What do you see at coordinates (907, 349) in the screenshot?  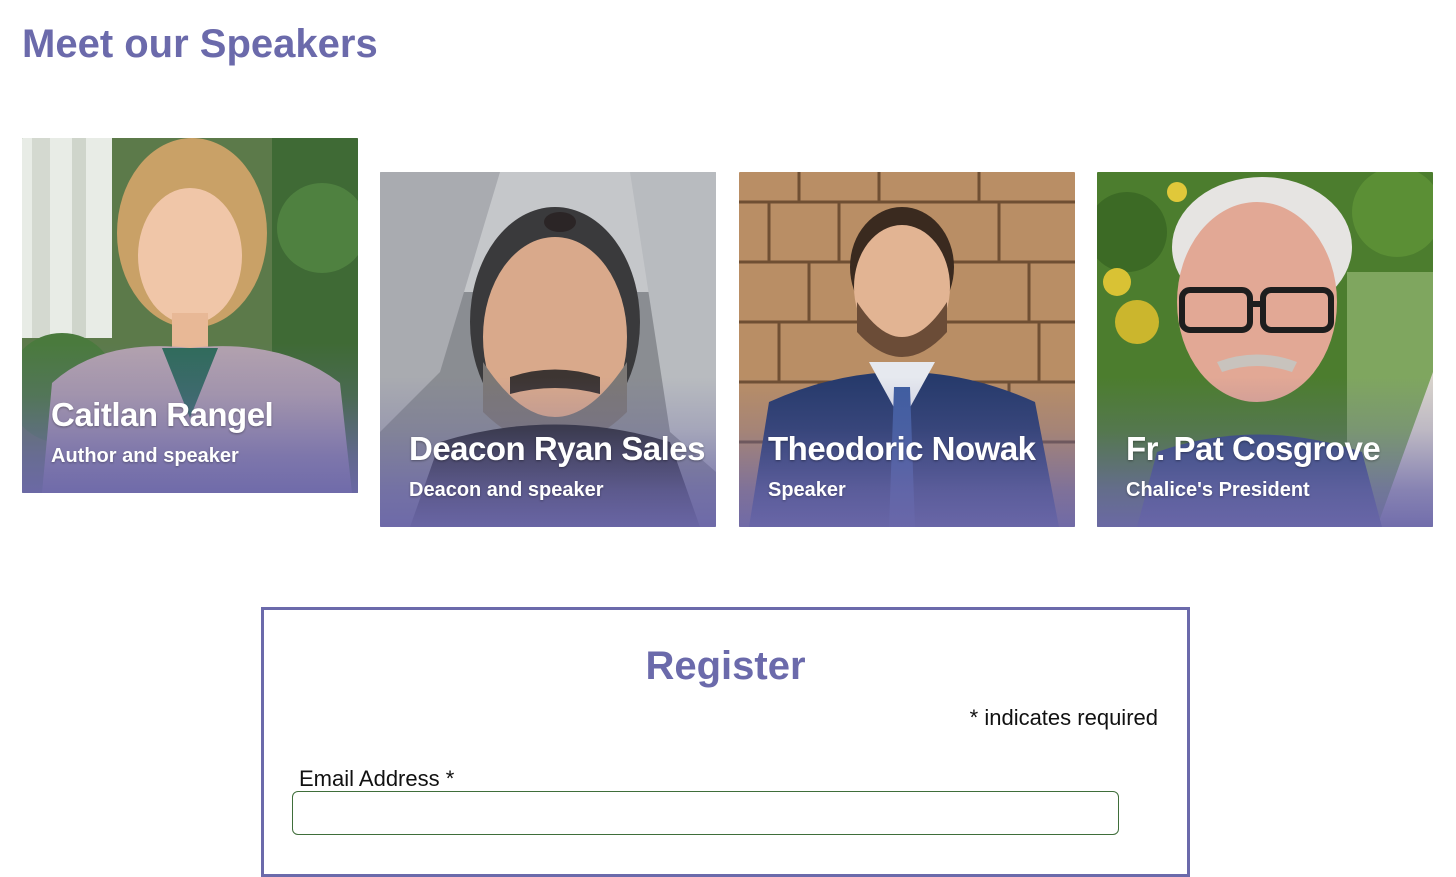 I see `speaker-card-theodoric-nowak: Theodoric Nowak Speaker` at bounding box center [907, 349].